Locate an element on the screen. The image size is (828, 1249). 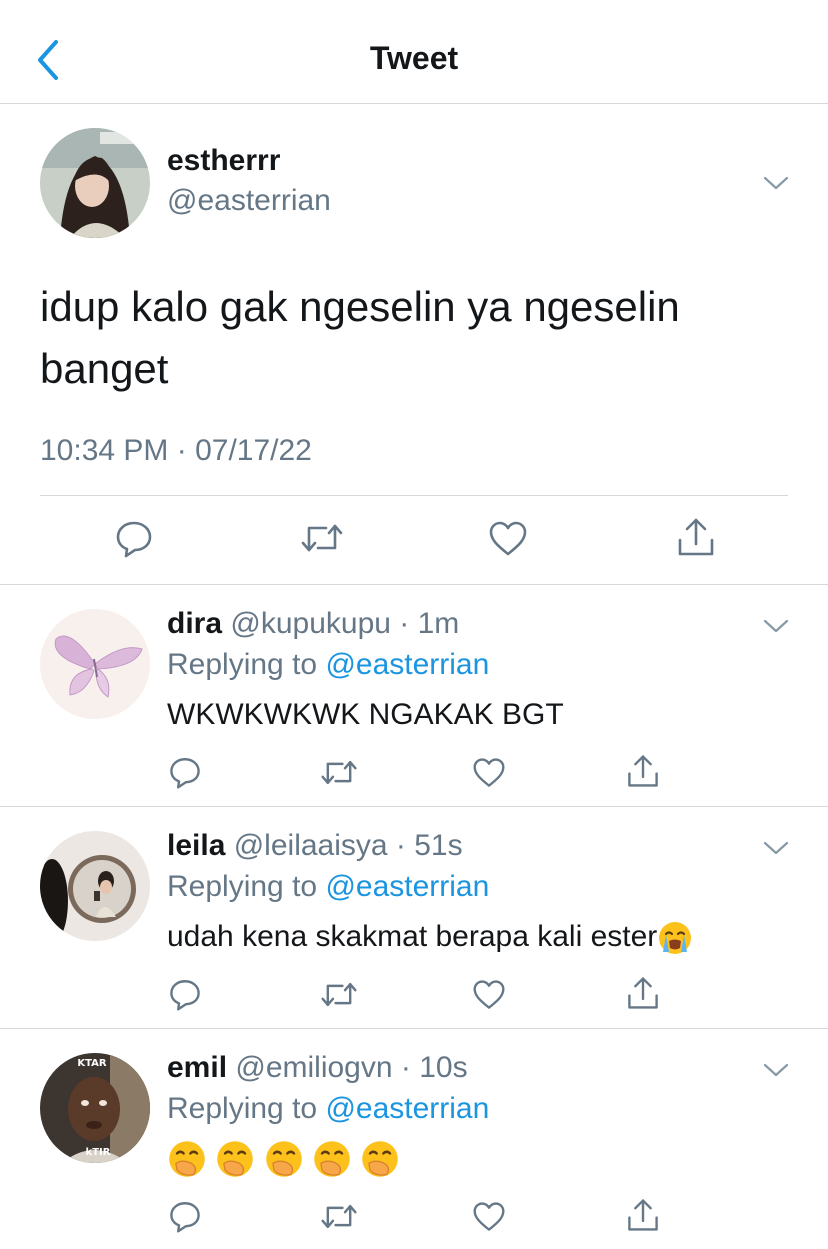
reply-header: leila @leilaaisya · 51s is located at coordinates (315, 846).